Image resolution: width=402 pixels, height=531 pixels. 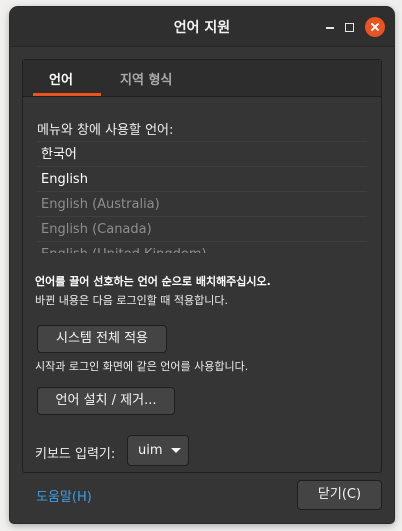 I want to click on language-item: English (Canada), so click(x=202, y=228).